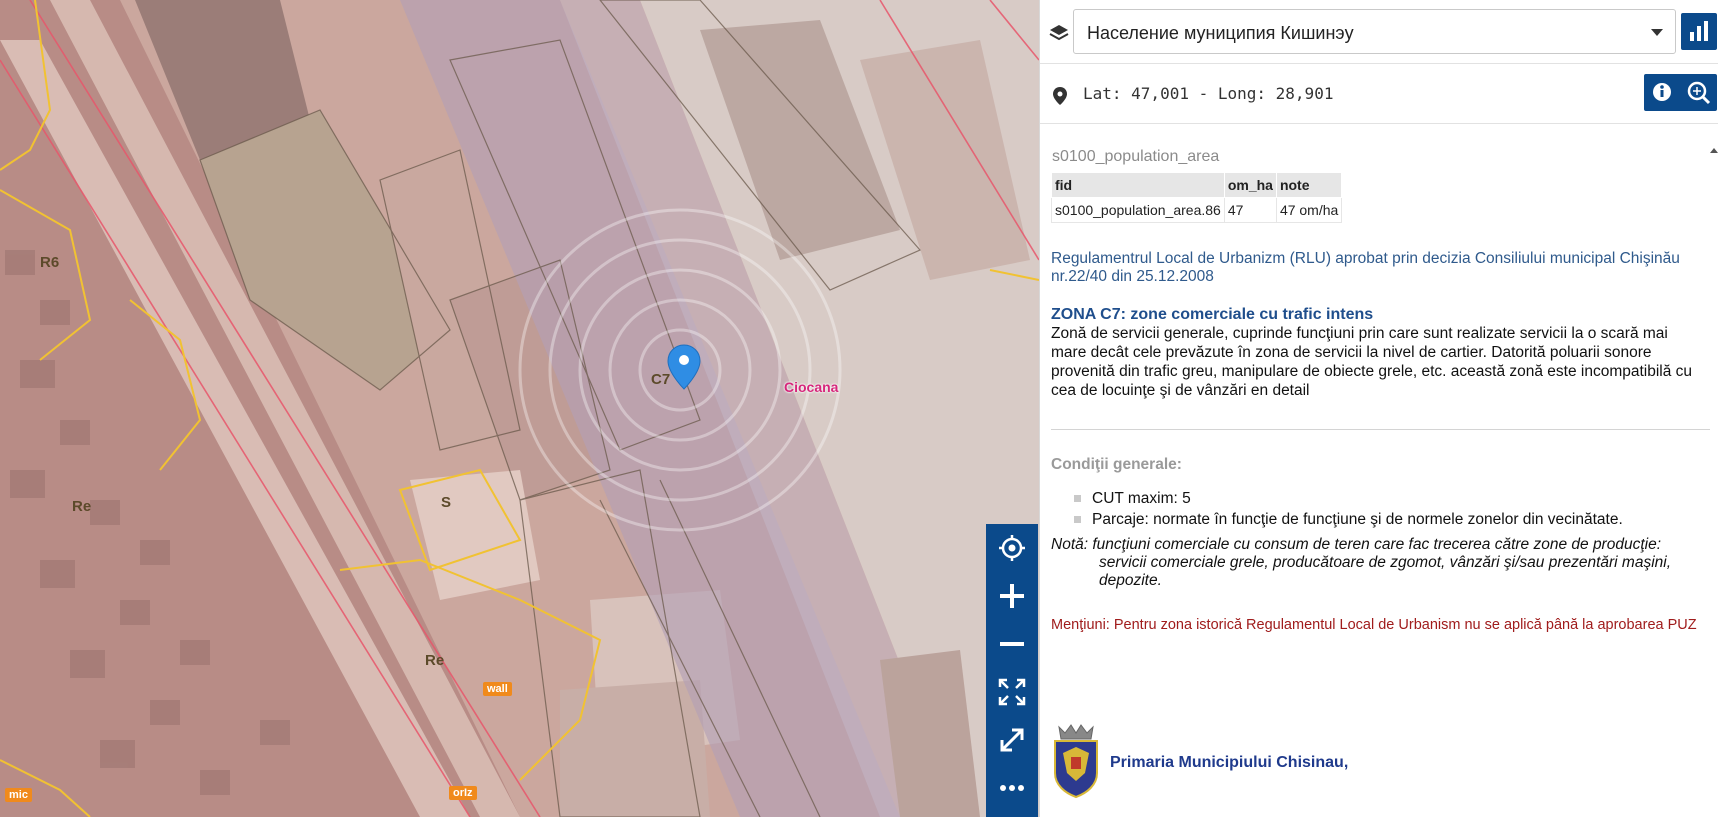 The height and width of the screenshot is (817, 1718). Describe the element at coordinates (1379, 94) in the screenshot. I see `coordinates-row: Lat: 47,001 - Long: 28,901` at that location.